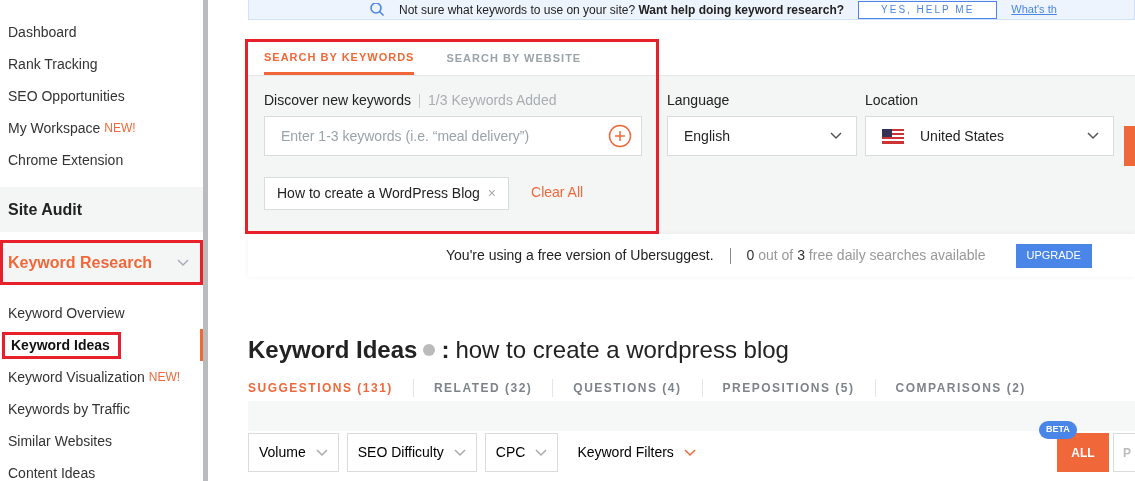 This screenshot has height=481, width=1135. Describe the element at coordinates (521, 452) in the screenshot. I see `filter-dropdown: CPC` at that location.